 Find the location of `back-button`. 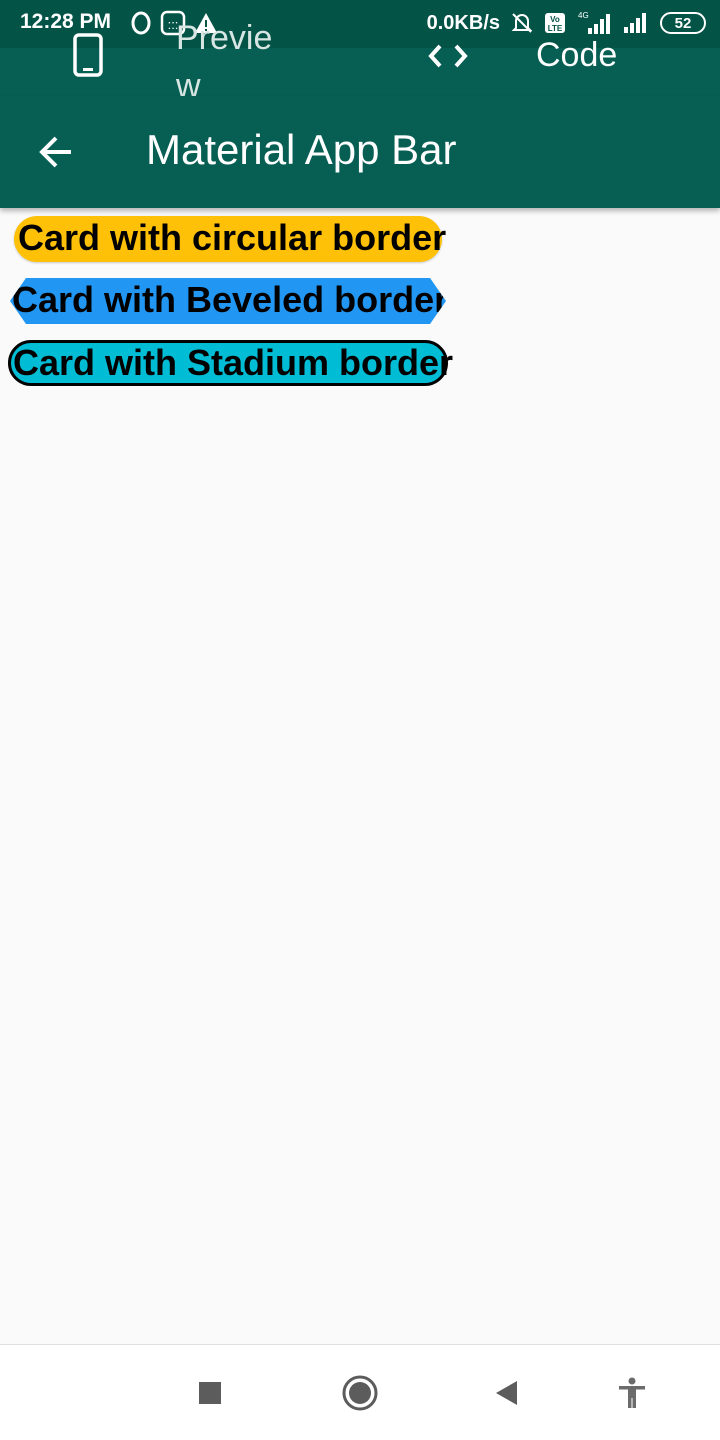

back-button is located at coordinates (56, 152).